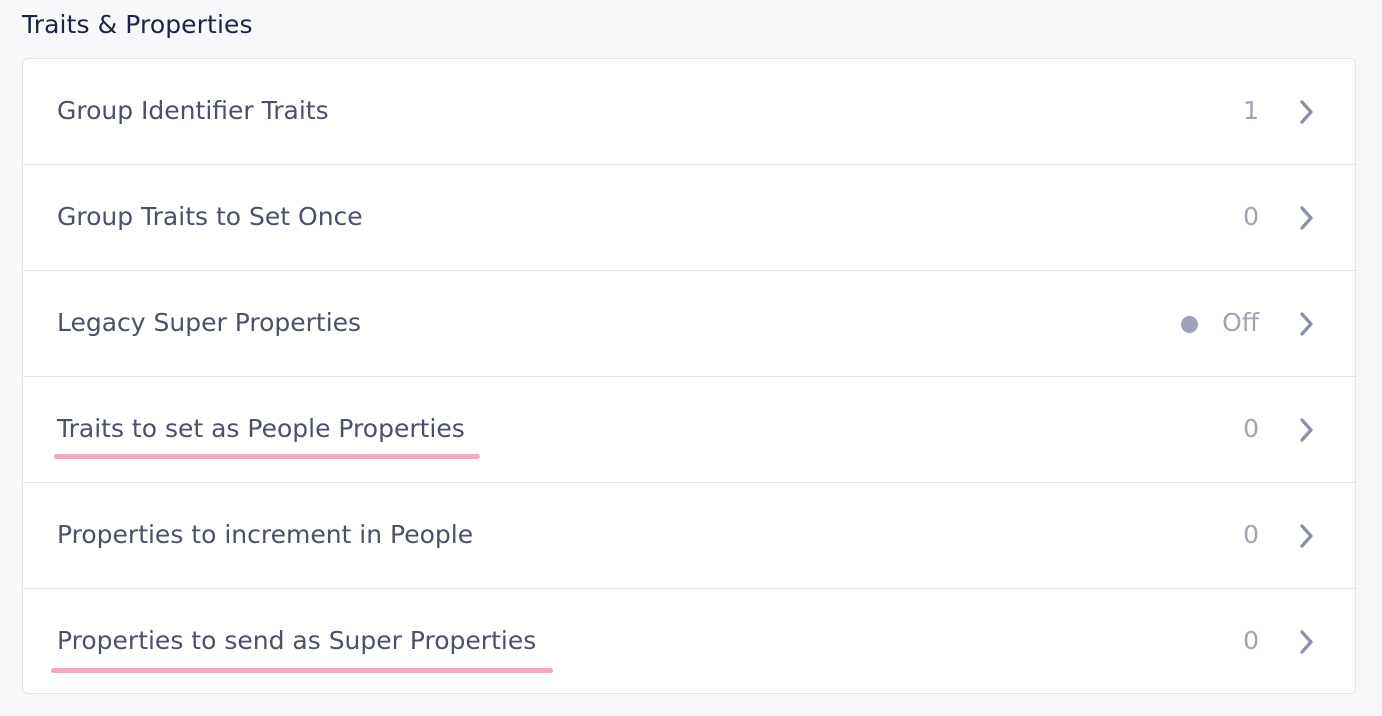  I want to click on status-dot-icon, so click(1189, 324).